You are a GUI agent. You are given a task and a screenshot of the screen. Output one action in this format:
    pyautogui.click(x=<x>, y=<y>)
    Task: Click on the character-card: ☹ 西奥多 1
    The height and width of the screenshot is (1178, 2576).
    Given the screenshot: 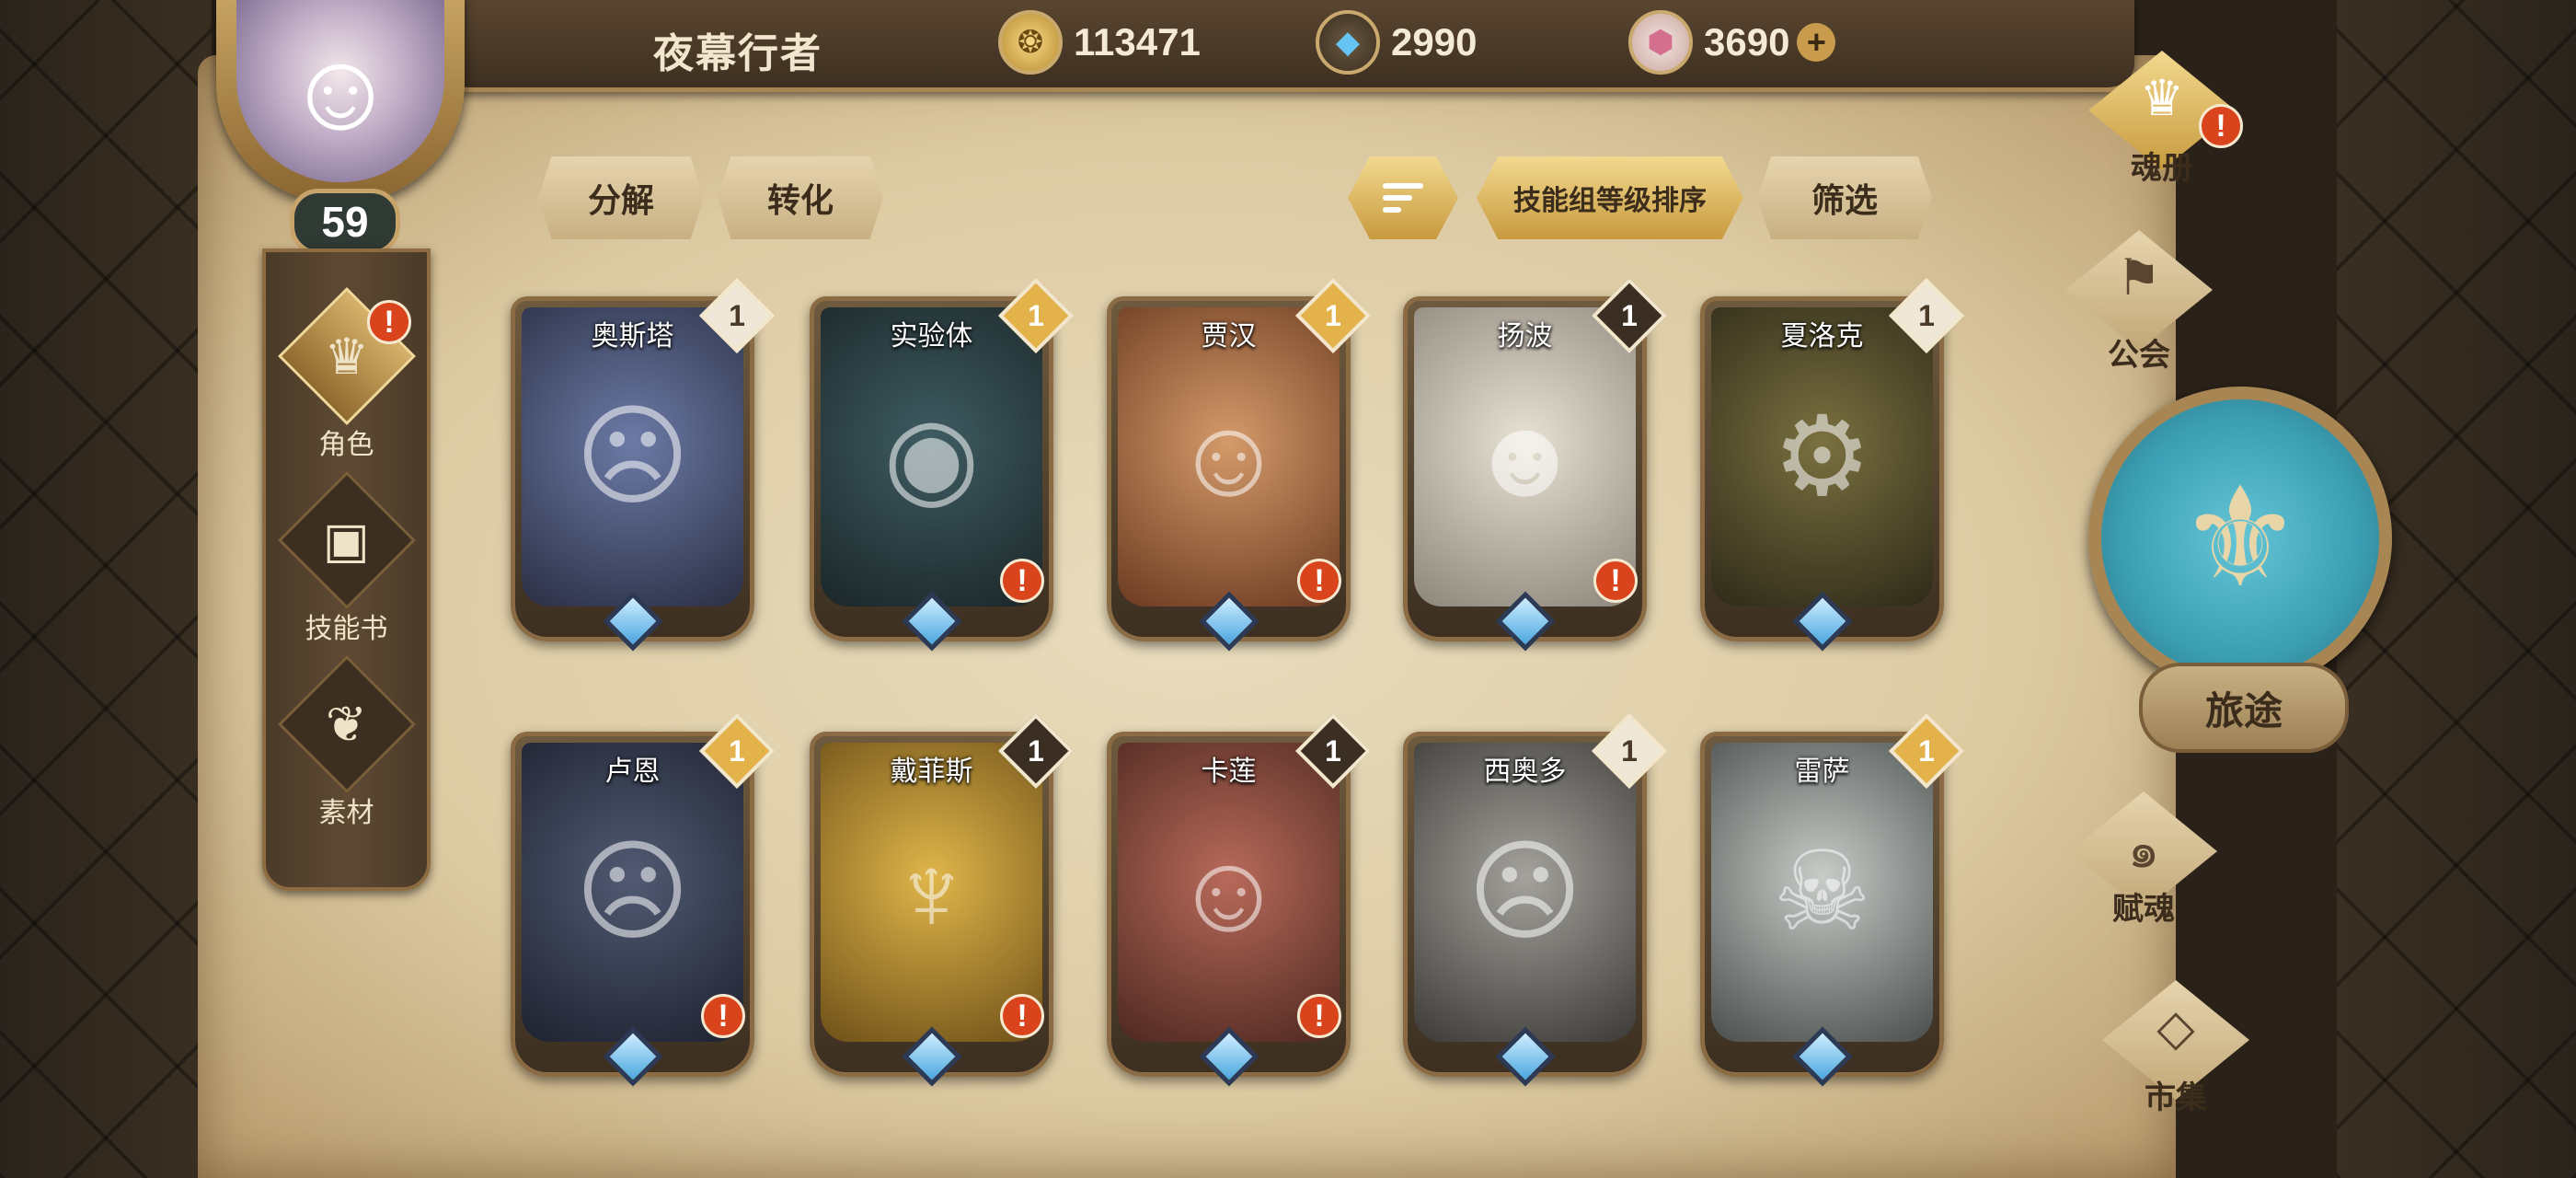 What is the action you would take?
    pyautogui.click(x=1535, y=903)
    